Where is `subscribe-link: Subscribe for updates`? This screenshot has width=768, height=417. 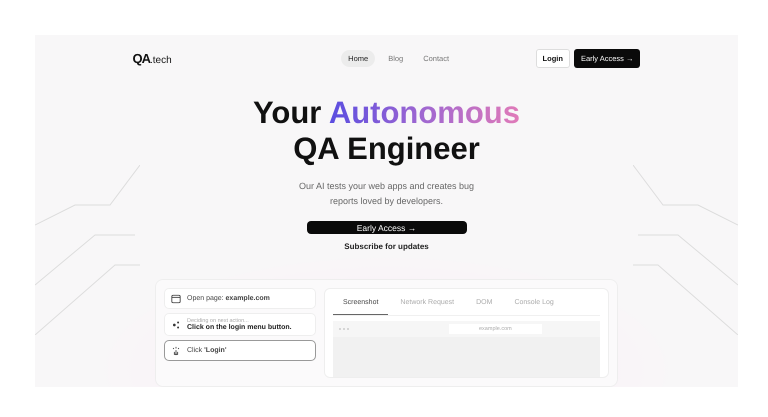
subscribe-link: Subscribe for updates is located at coordinates (386, 246).